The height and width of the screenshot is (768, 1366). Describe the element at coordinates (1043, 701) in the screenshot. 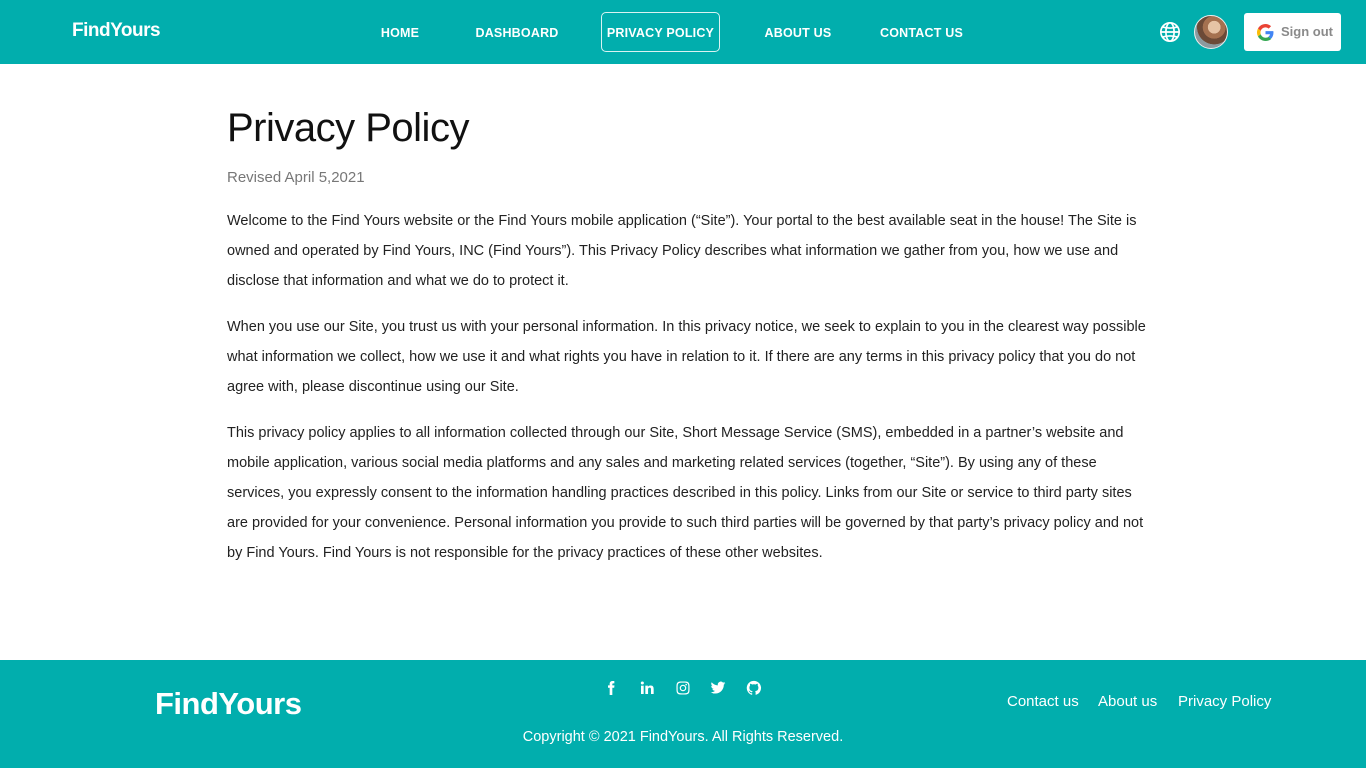

I see `footer-link-contact-us: Contact us` at that location.